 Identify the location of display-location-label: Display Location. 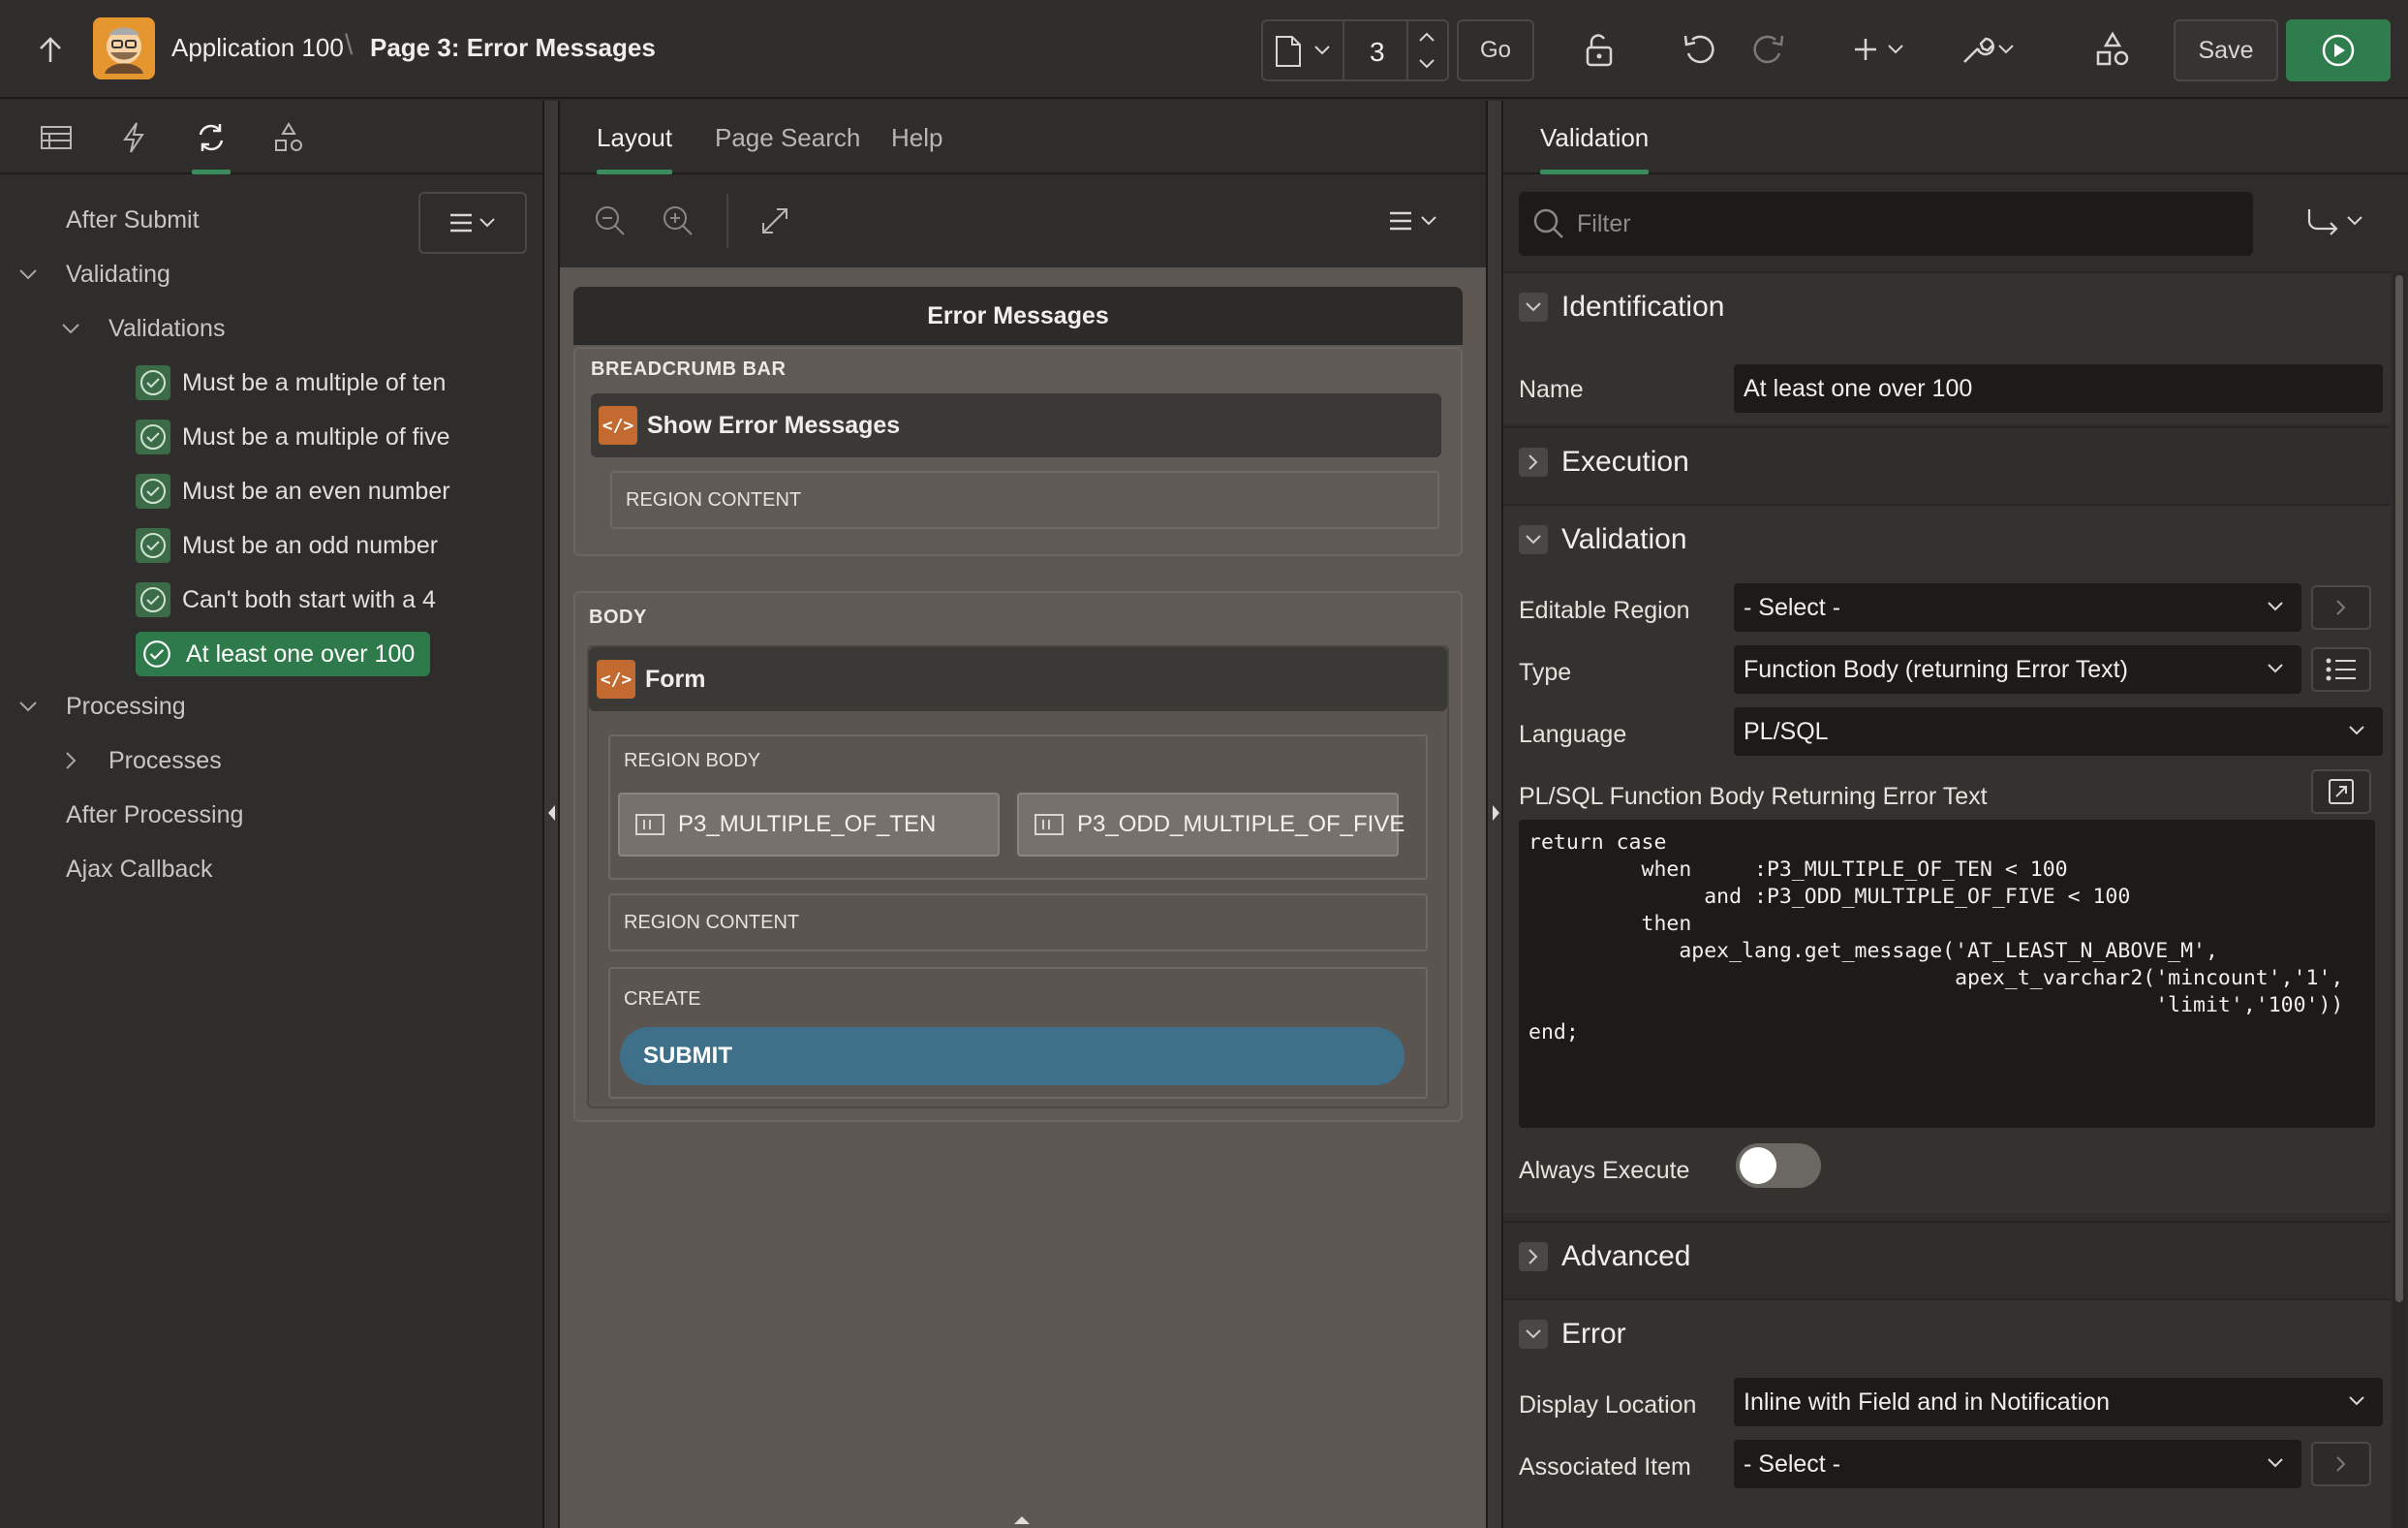
(1608, 1405).